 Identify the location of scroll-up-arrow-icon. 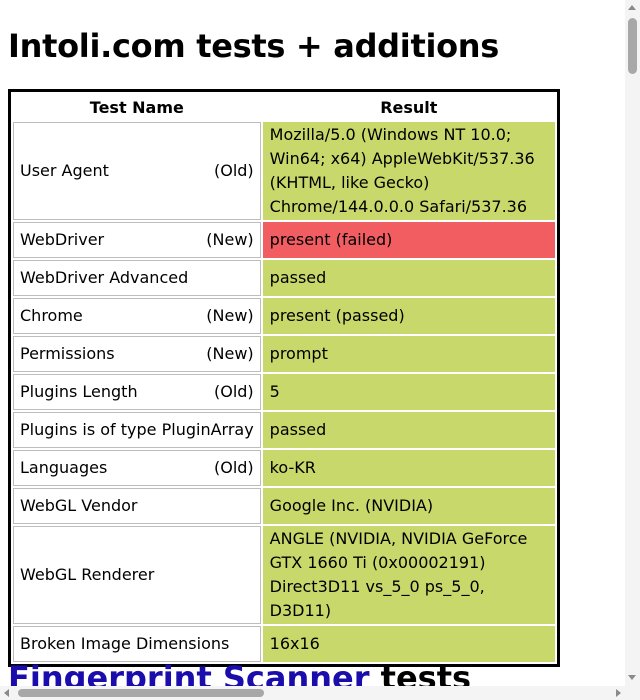
(632, 7).